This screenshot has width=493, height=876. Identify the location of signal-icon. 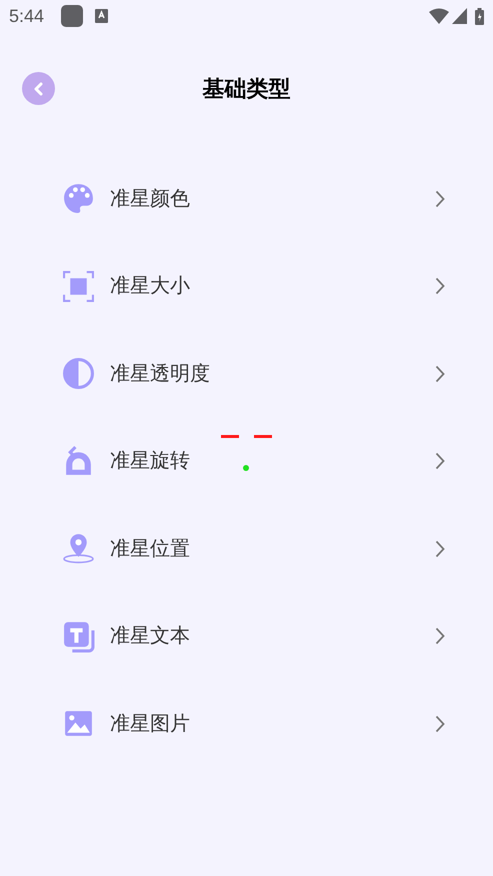
(459, 16).